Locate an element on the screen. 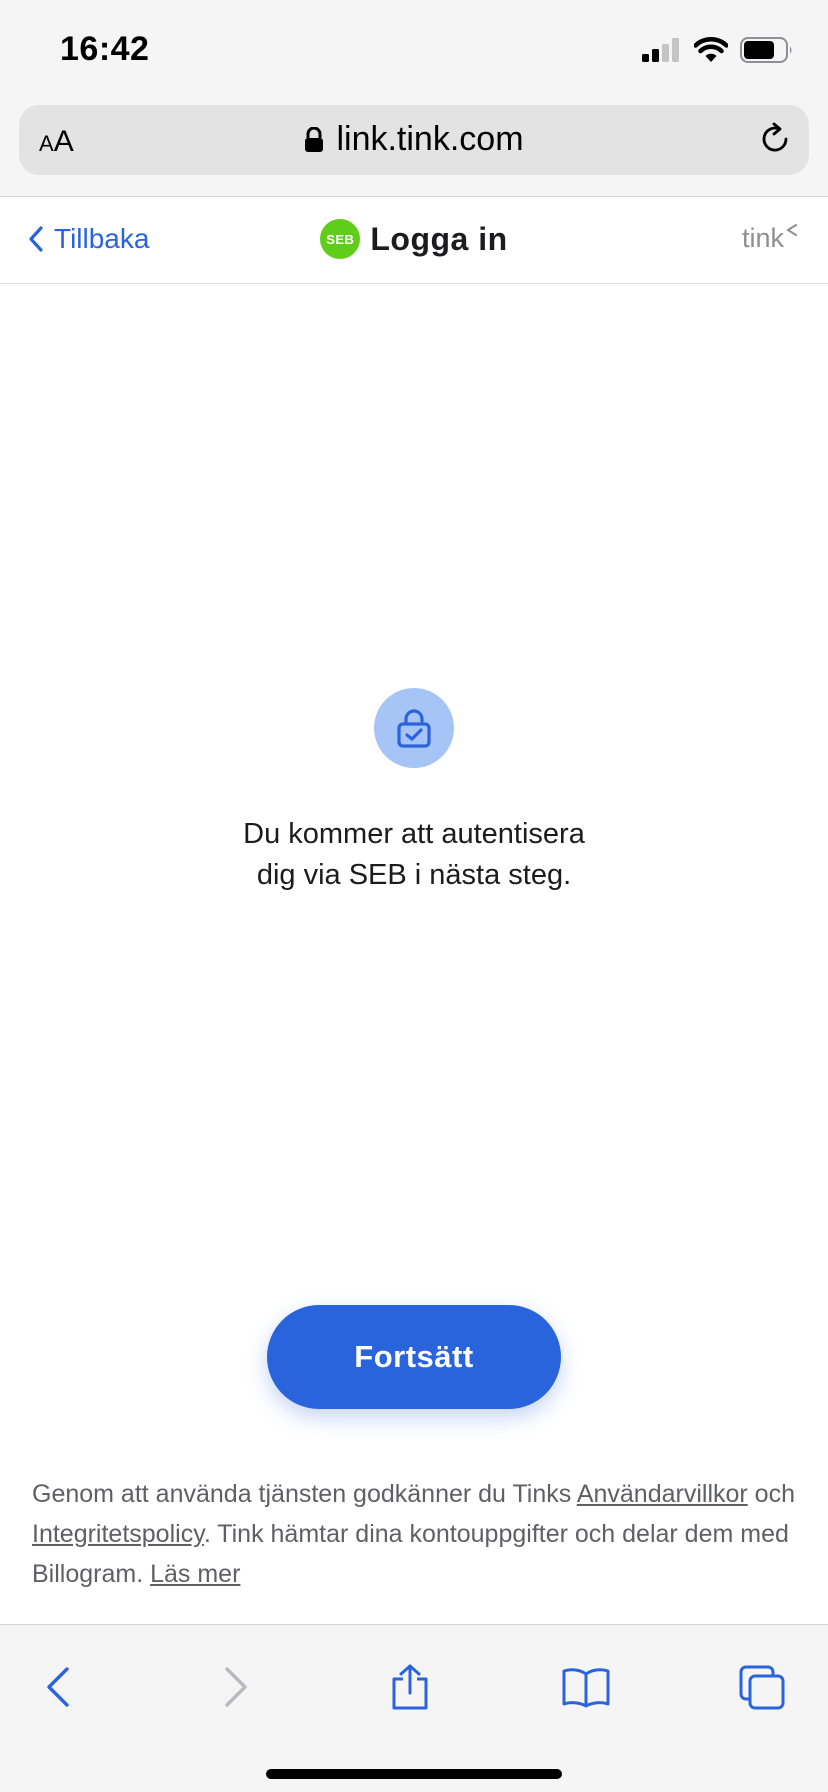  reload-icon is located at coordinates (775, 137).